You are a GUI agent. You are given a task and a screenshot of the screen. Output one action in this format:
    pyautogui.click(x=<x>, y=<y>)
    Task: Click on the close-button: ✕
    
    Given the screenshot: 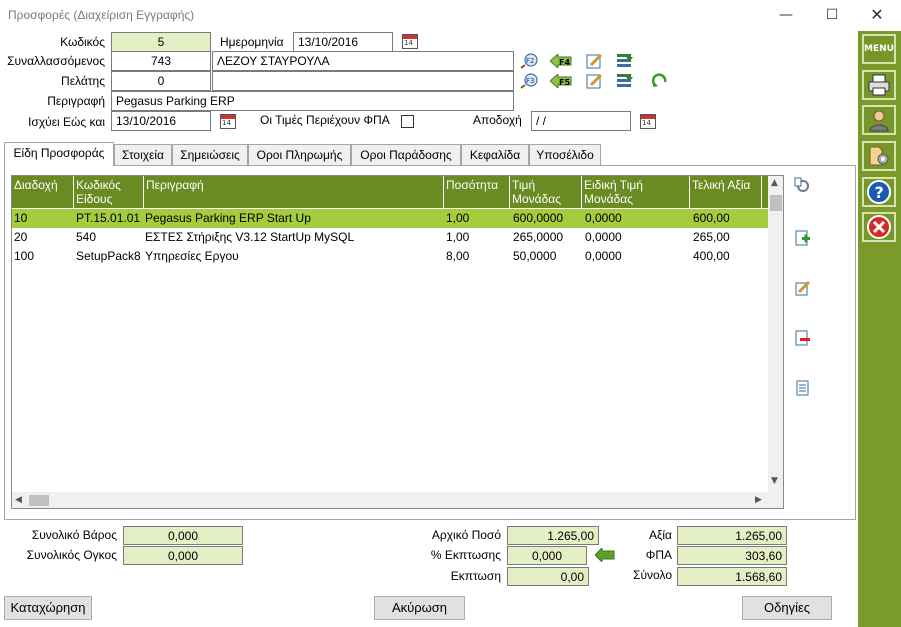 What is the action you would take?
    pyautogui.click(x=877, y=15)
    